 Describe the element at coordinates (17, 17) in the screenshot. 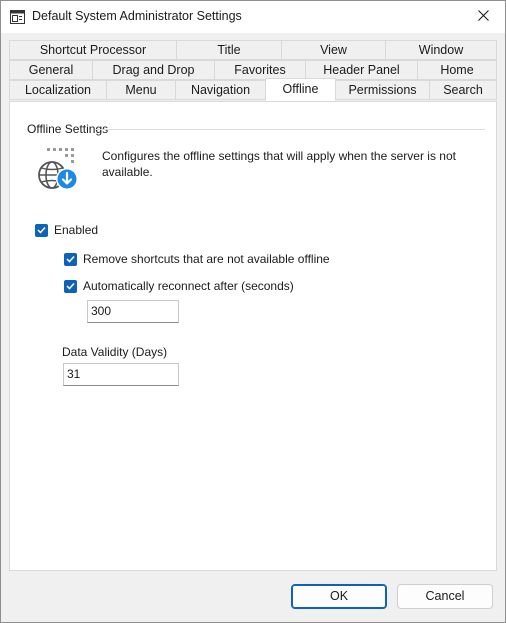

I see `settings-window-icon` at that location.